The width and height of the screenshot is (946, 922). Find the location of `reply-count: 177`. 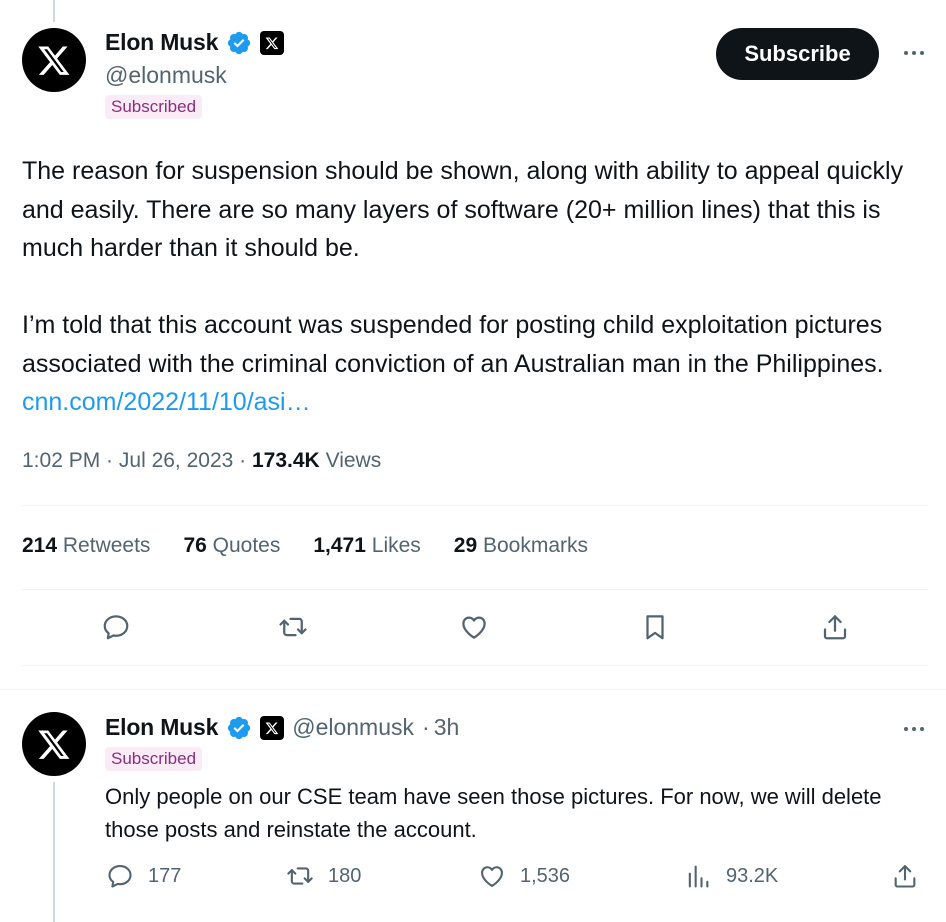

reply-count: 177 is located at coordinates (165, 875).